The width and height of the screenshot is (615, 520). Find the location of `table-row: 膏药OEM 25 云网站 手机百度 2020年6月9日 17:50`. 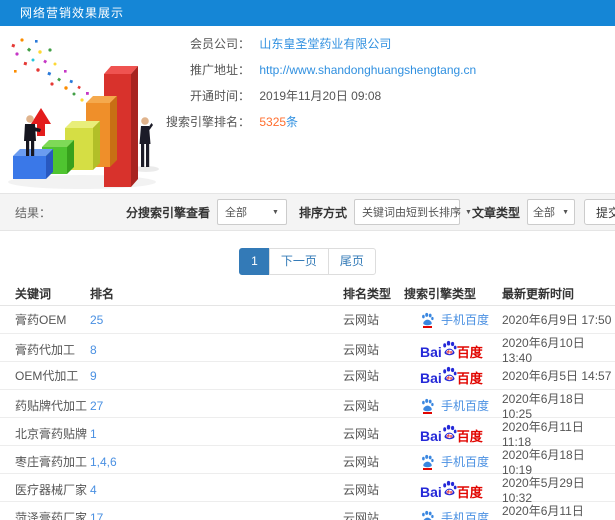

table-row: 膏药OEM 25 云网站 手机百度 2020年6月9日 17:50 is located at coordinates (307, 320).